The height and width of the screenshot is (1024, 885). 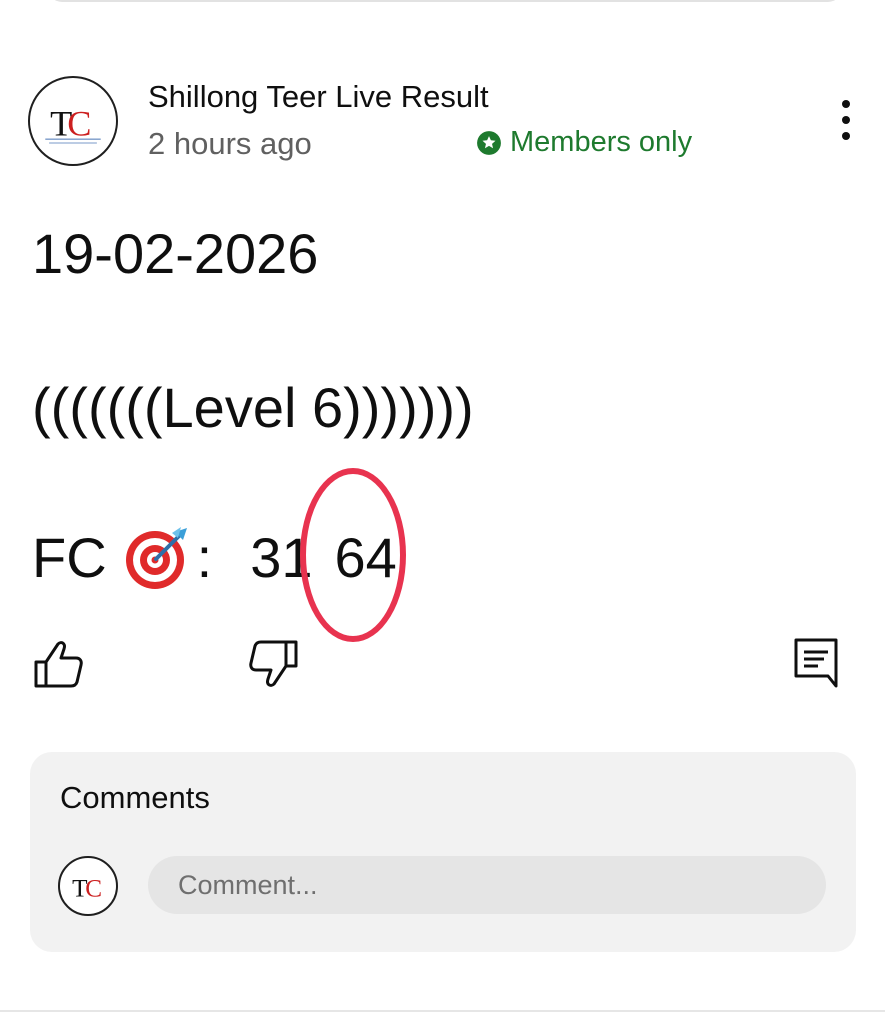 What do you see at coordinates (156, 558) in the screenshot?
I see `direct-hit-dart-icon` at bounding box center [156, 558].